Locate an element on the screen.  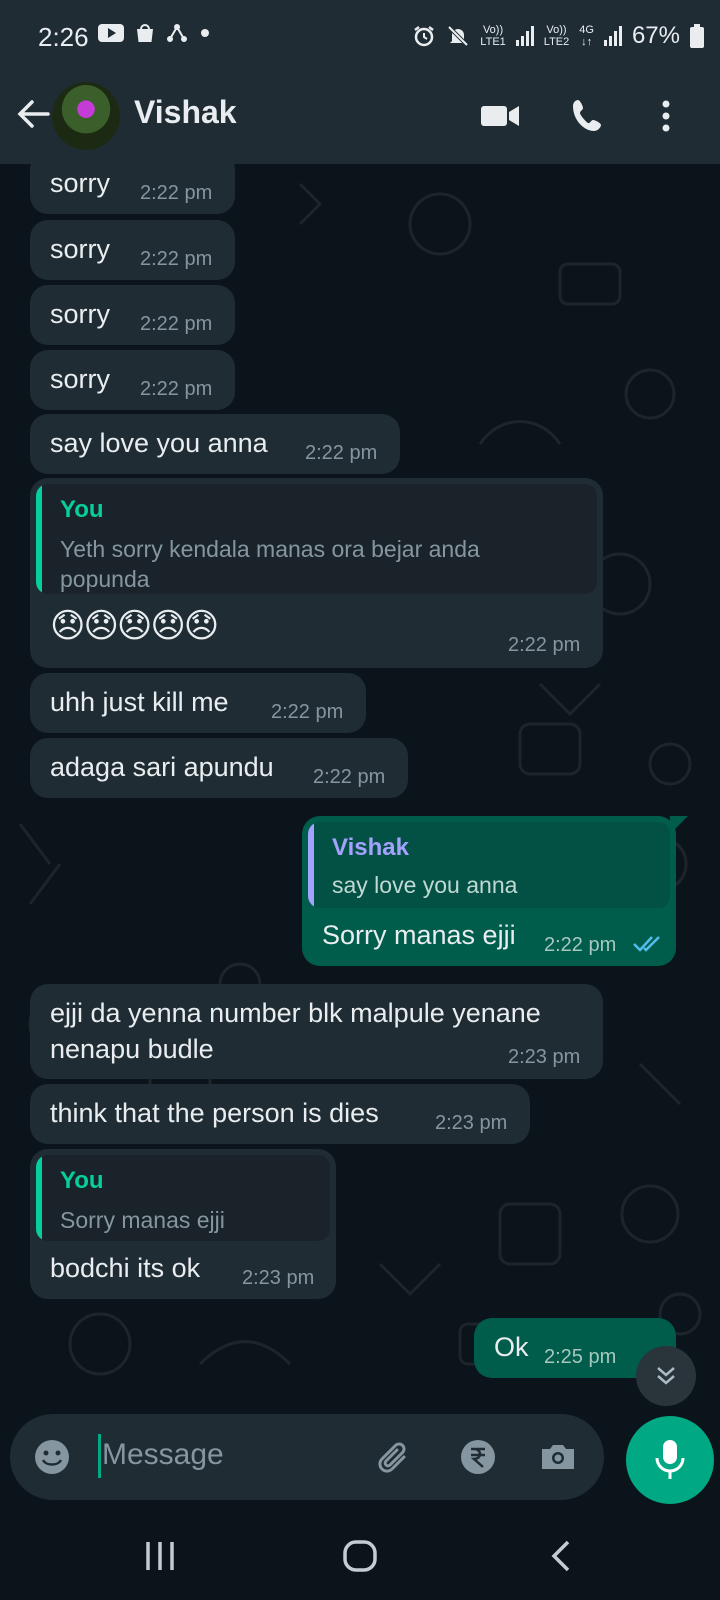
incoming-message: say love you anna 2:22 pm is located at coordinates (215, 444).